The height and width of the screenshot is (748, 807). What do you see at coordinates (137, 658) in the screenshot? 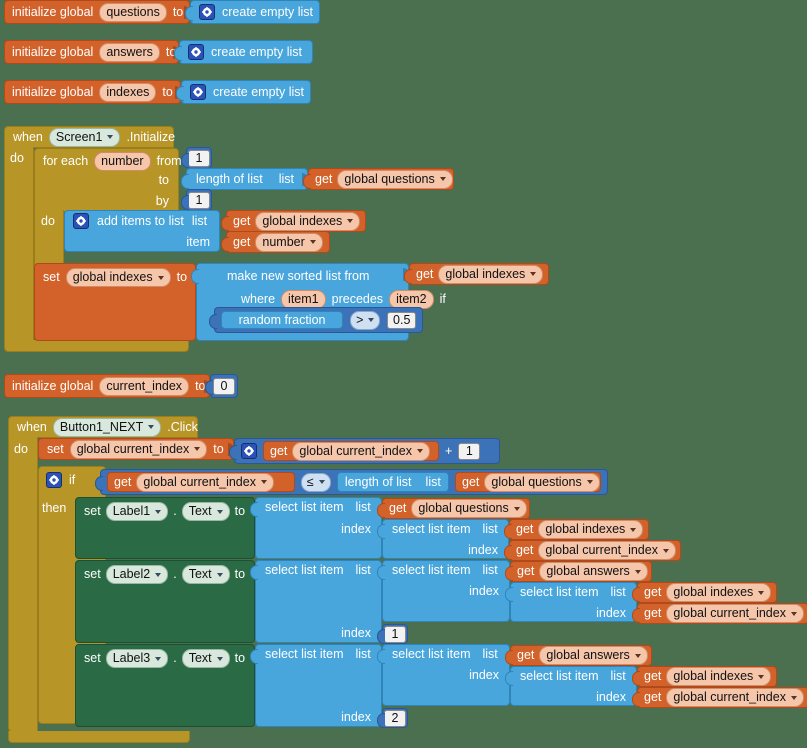
I see `component-dropdown: Label3` at bounding box center [137, 658].